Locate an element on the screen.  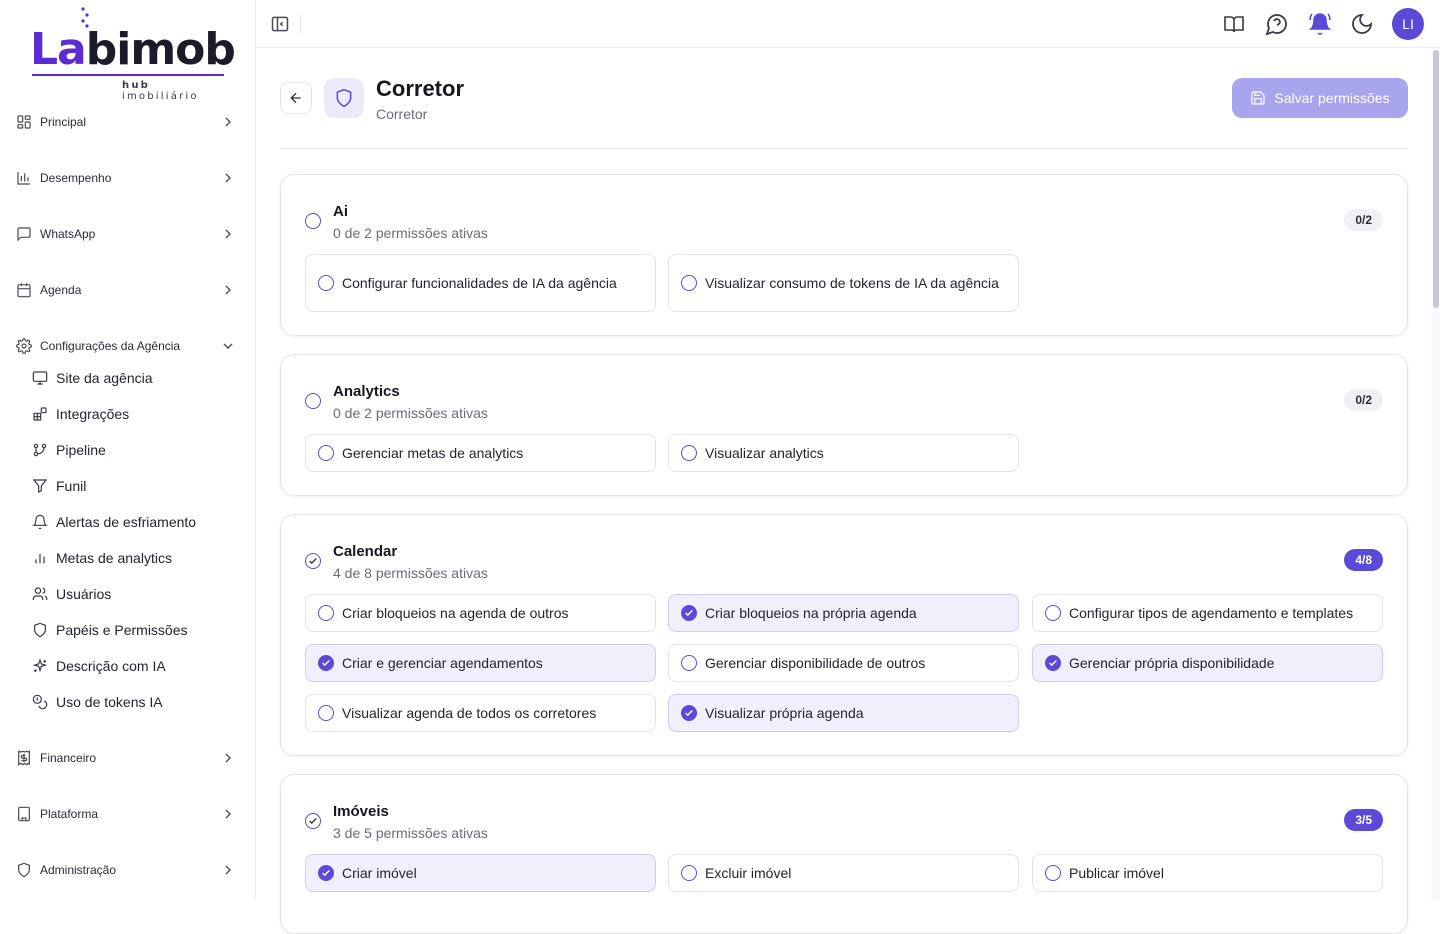
sidebar-item-label: Funil is located at coordinates (71, 486).